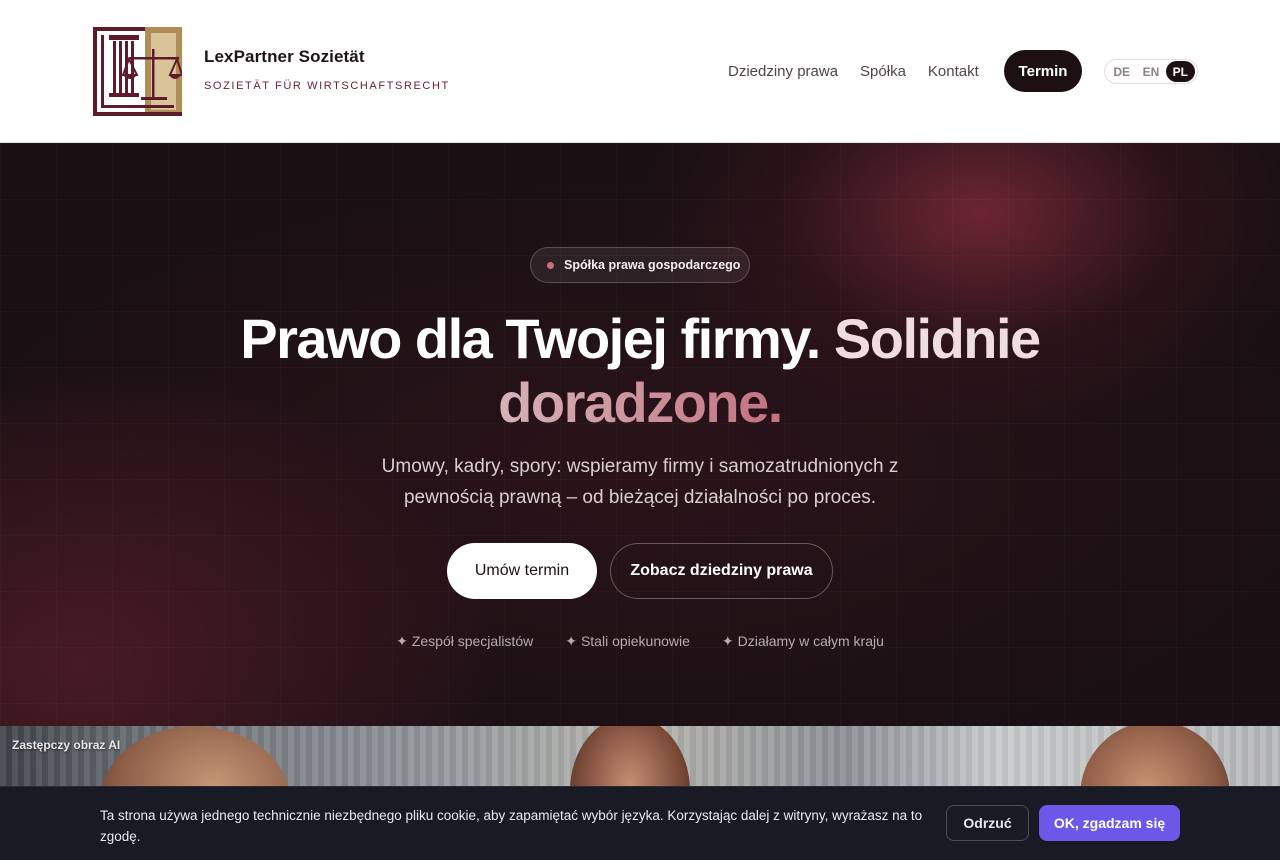 This screenshot has width=1280, height=860. I want to click on lang-option-en: EN, so click(1150, 71).